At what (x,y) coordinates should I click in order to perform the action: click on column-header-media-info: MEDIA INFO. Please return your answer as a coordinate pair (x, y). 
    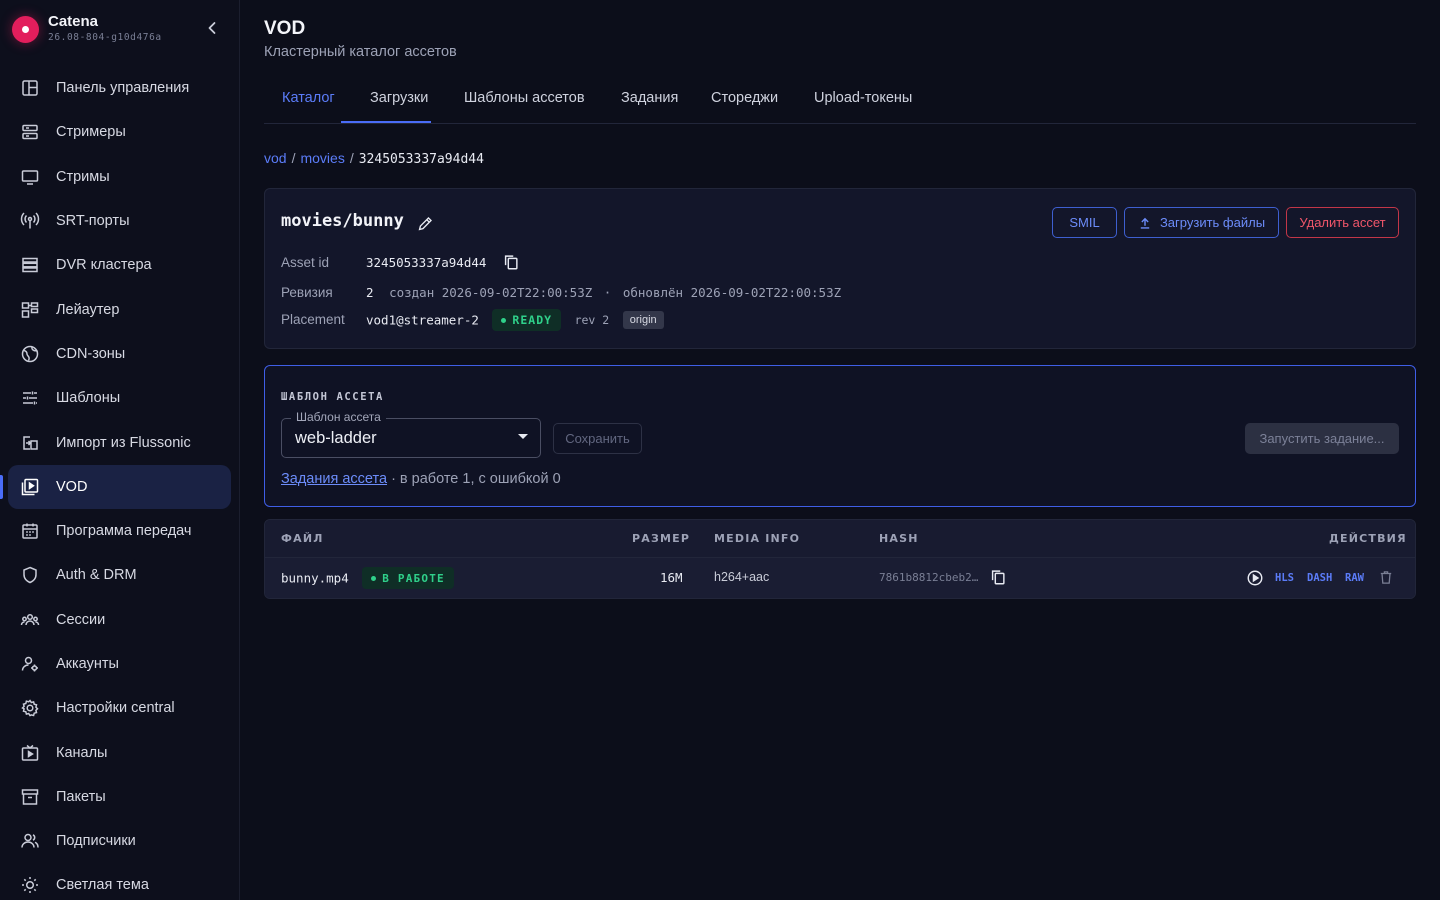
    Looking at the image, I should click on (757, 538).